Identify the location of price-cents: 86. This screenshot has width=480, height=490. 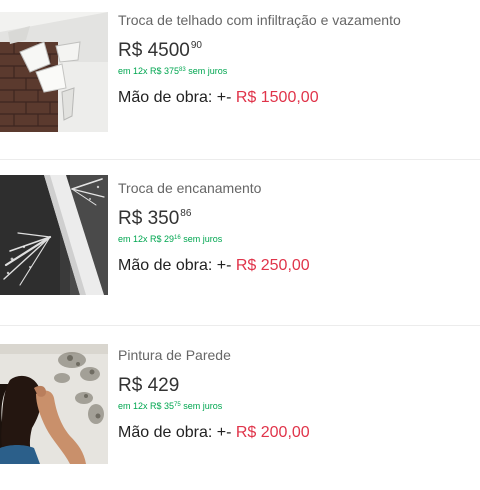
(186, 213).